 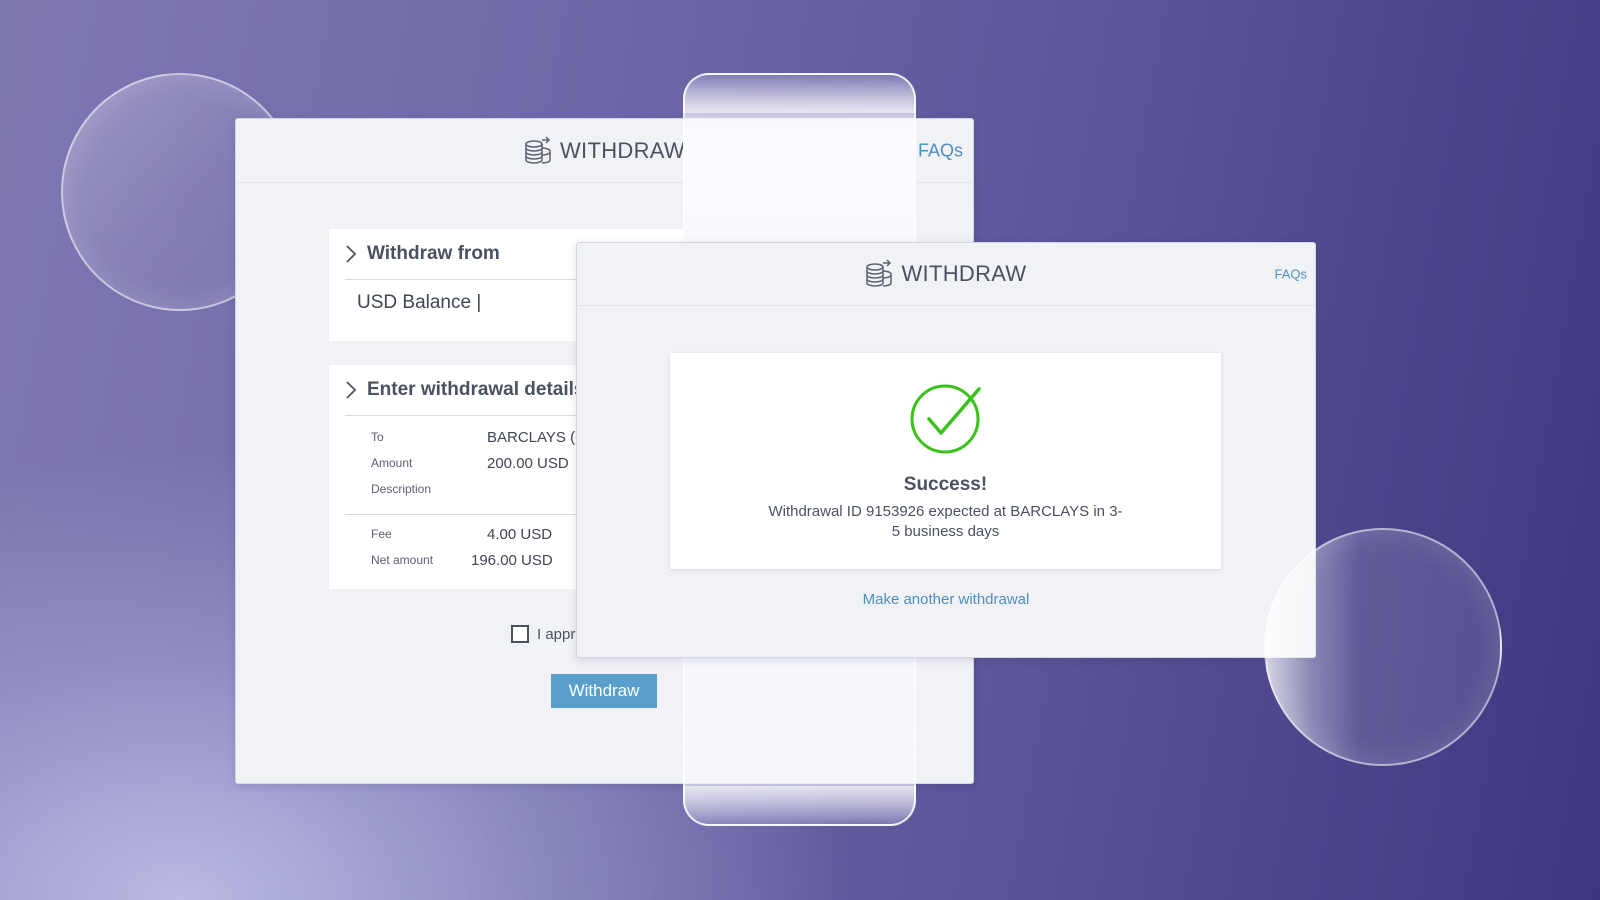 What do you see at coordinates (476, 389) in the screenshot?
I see `section-heading-label: Enter withdrawal details` at bounding box center [476, 389].